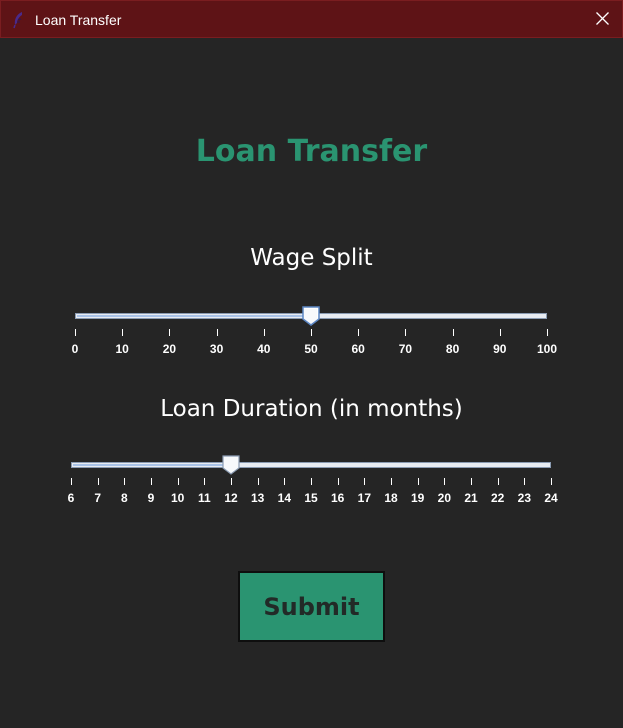 Image resolution: width=623 pixels, height=728 pixels. Describe the element at coordinates (500, 349) in the screenshot. I see `wage-split-tick-label: 90` at that location.